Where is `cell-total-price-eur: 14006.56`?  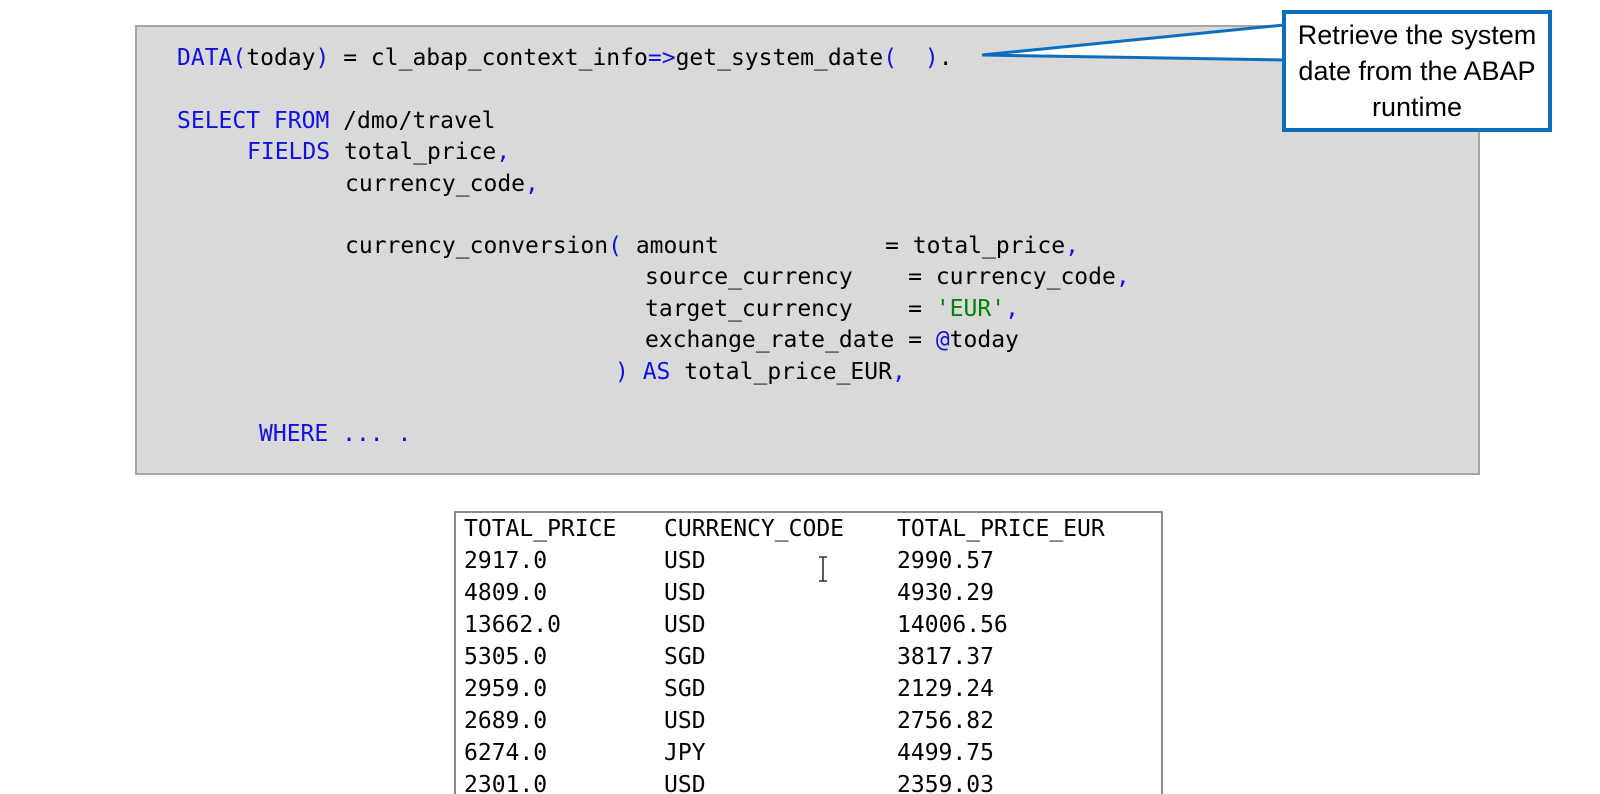 cell-total-price-eur: 14006.56 is located at coordinates (952, 625).